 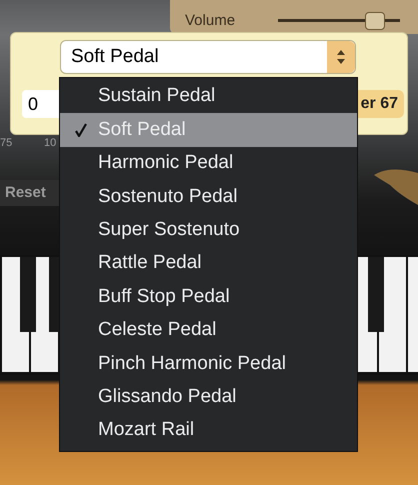 I want to click on menu-item: Harmonic Pedal, so click(x=208, y=163).